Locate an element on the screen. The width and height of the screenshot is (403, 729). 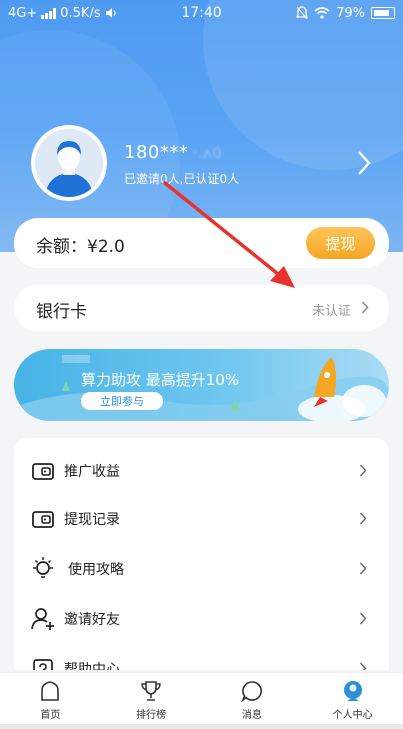
tab-profile: 个人中心 is located at coordinates (352, 698).